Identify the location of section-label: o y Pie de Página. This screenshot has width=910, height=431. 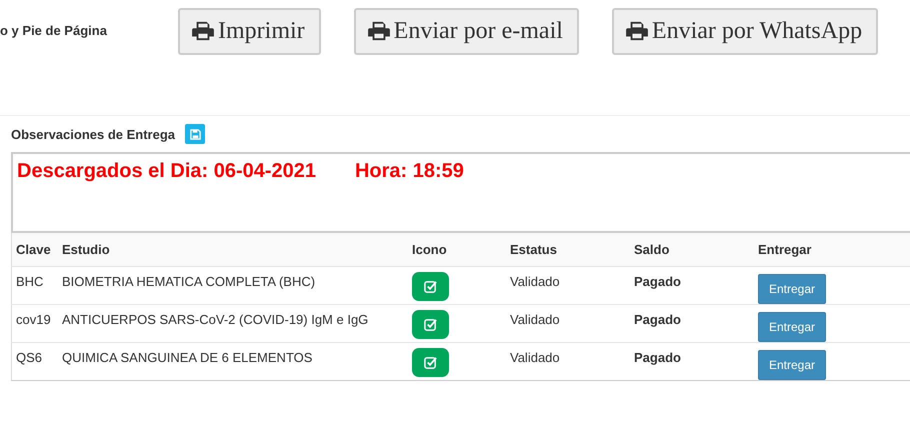
(54, 30).